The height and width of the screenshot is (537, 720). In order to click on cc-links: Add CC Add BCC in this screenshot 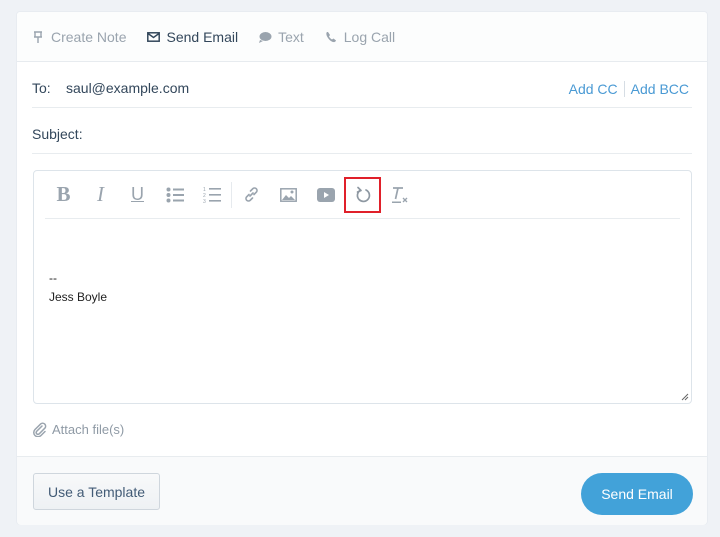, I will do `click(629, 89)`.